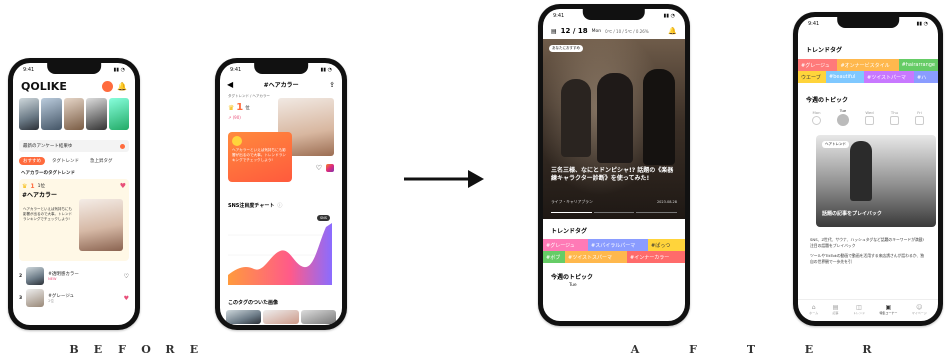 The image size is (945, 363). I want to click on trend-tag: ウエーブ, so click(812, 77).